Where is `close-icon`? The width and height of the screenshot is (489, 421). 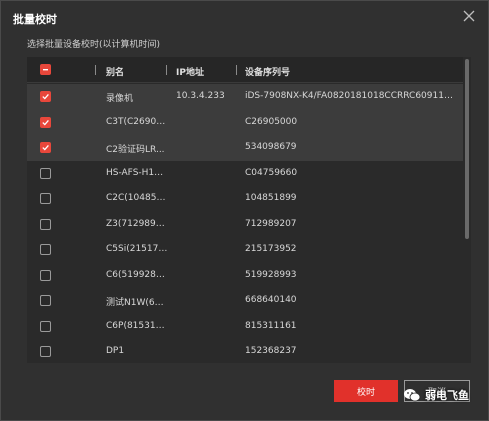 close-icon is located at coordinates (469, 16).